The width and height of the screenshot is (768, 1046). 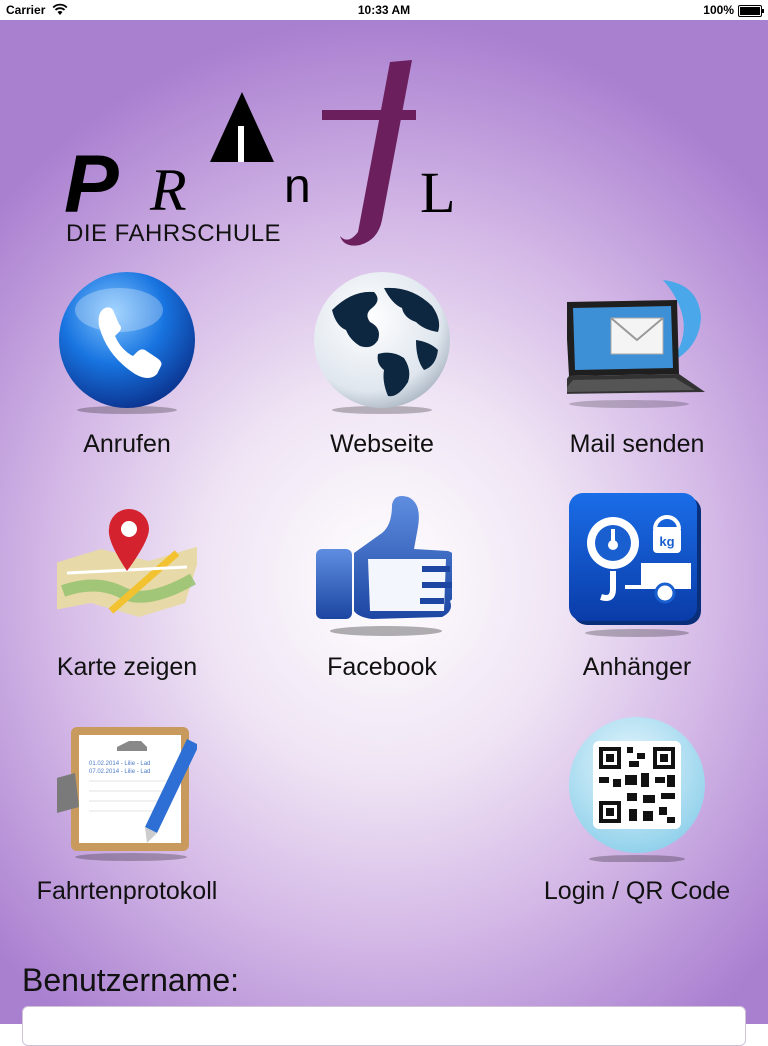 I want to click on status-bar: Carrier 10:33 AM 100%, so click(x=384, y=10).